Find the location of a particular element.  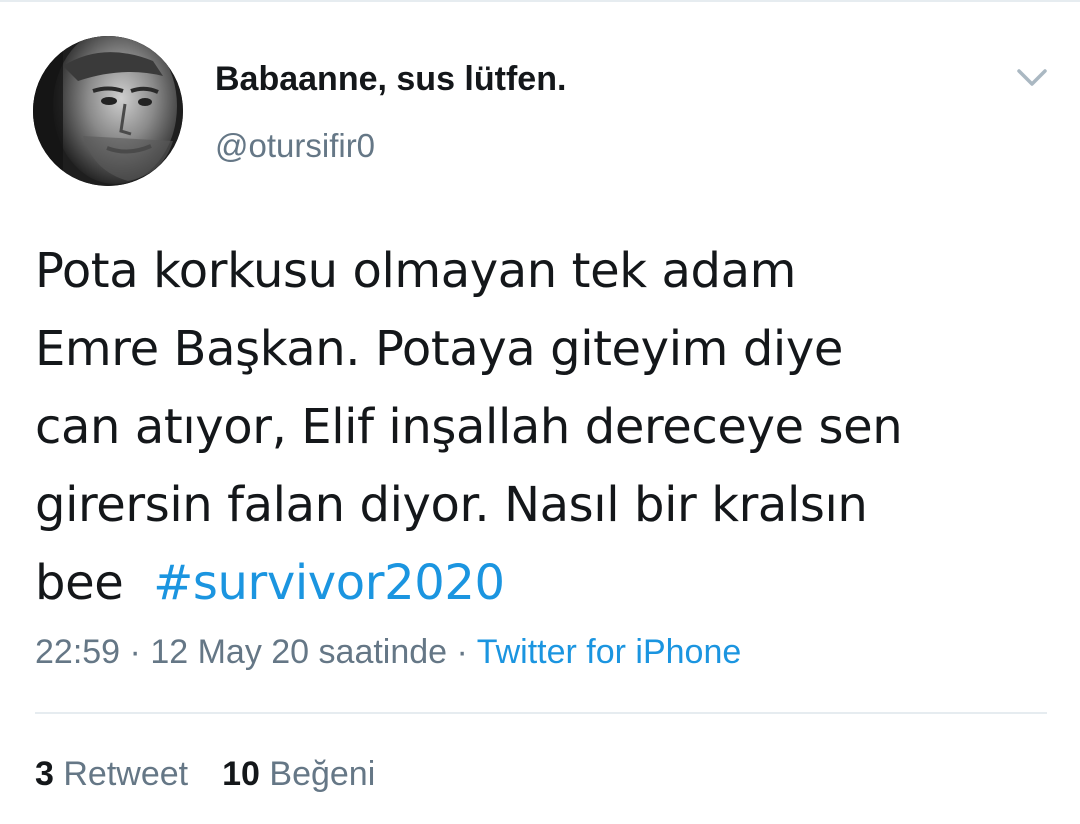

tweet-text-line: Emre Başkan. Potaya giteyim diye is located at coordinates (439, 349).